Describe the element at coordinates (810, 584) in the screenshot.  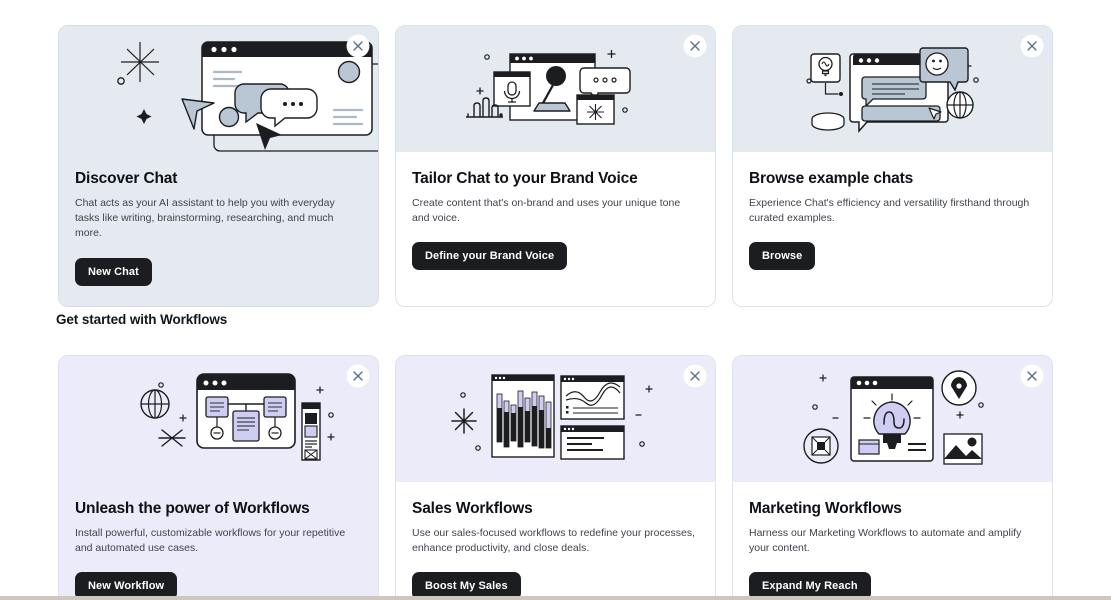
I see `expand-my-reach-button: Expand My Reach` at that location.